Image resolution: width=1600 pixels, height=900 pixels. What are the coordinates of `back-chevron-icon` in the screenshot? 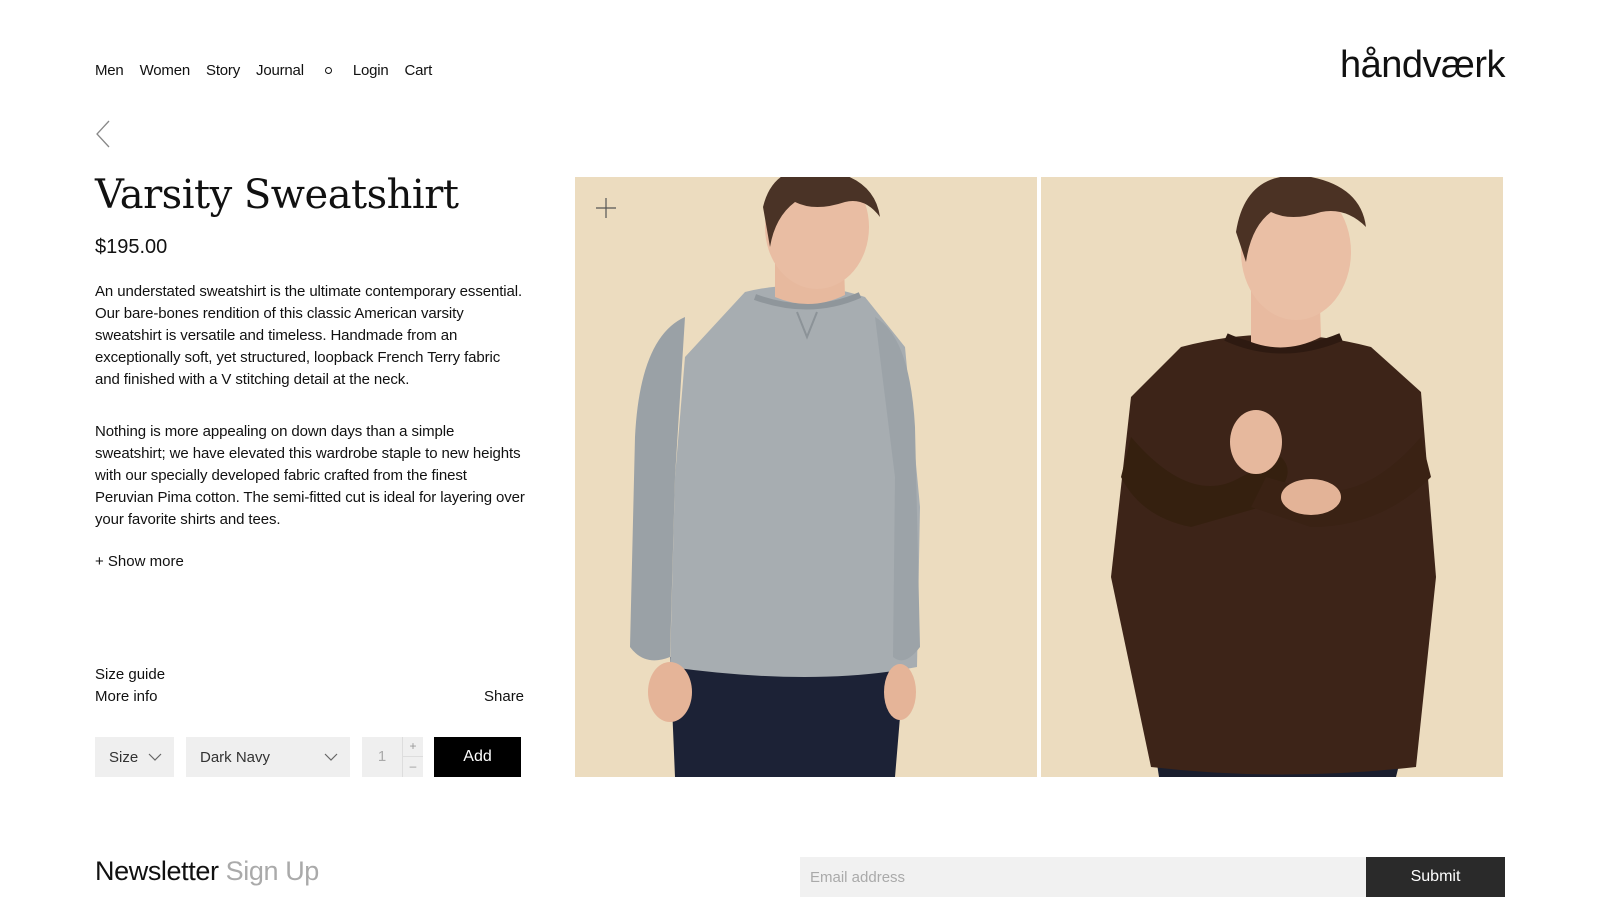 It's located at (103, 134).